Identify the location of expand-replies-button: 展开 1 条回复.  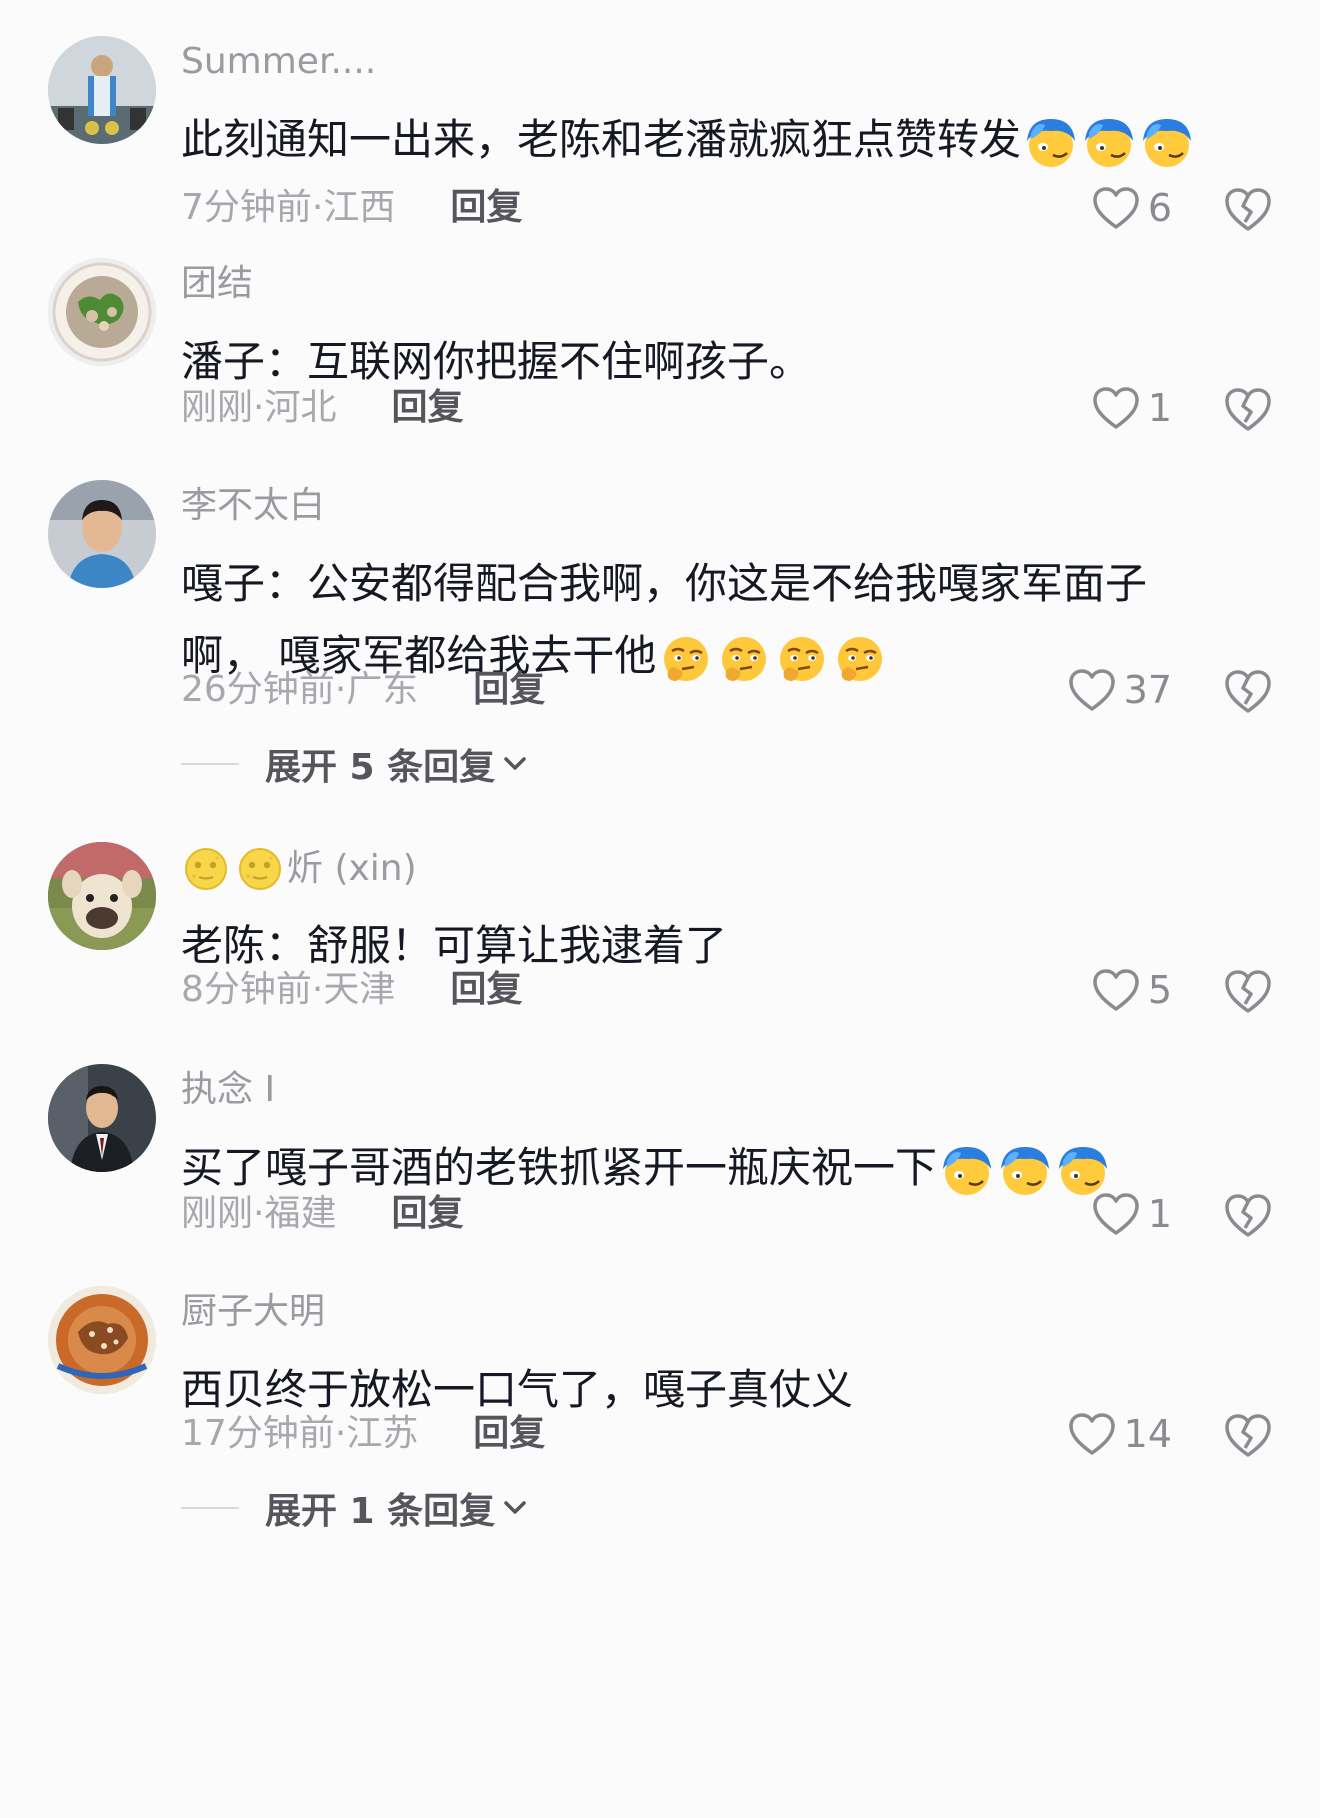
(355, 1508).